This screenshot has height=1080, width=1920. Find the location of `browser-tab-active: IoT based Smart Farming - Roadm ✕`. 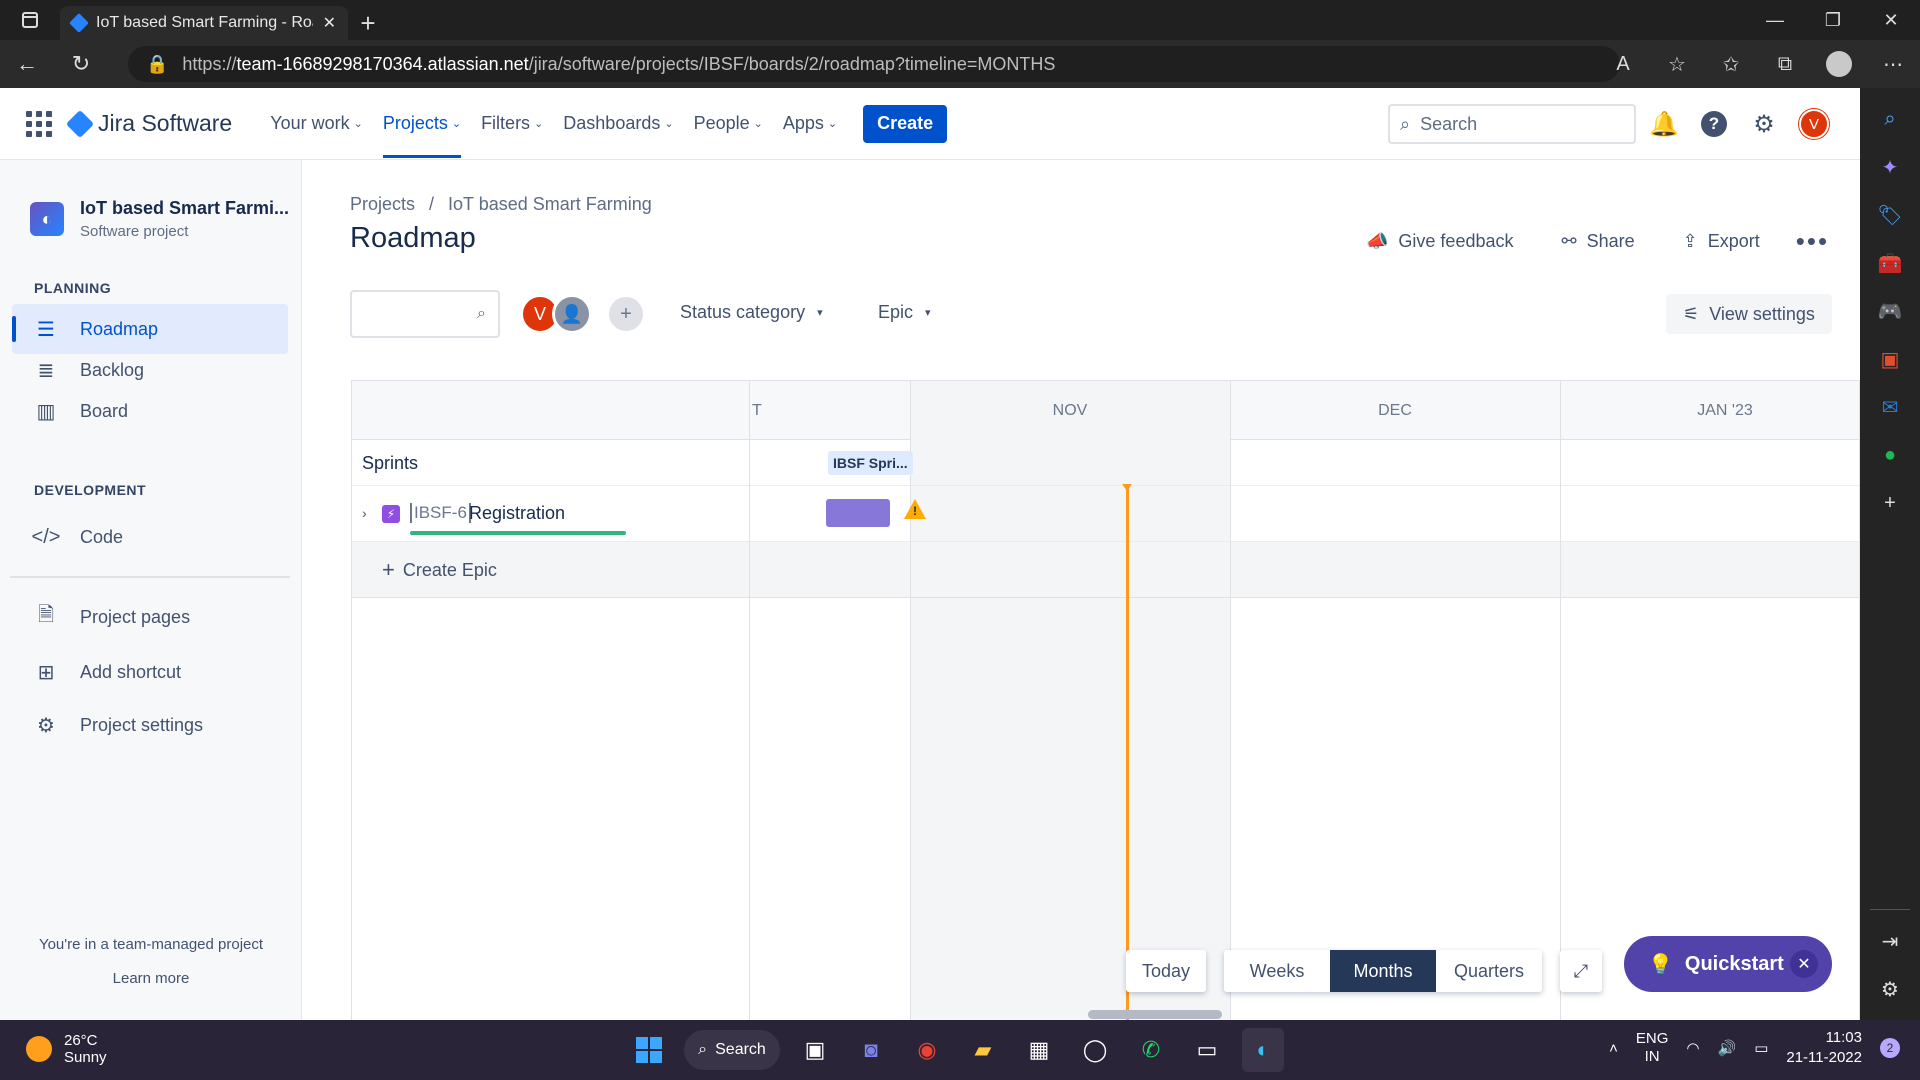

browser-tab-active: IoT based Smart Farming - Roadm ✕ is located at coordinates (204, 23).